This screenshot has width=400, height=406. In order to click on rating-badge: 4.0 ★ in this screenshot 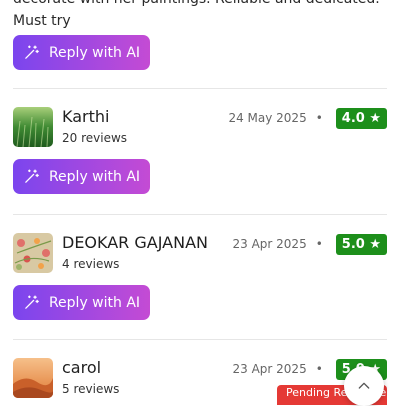, I will do `click(361, 118)`.